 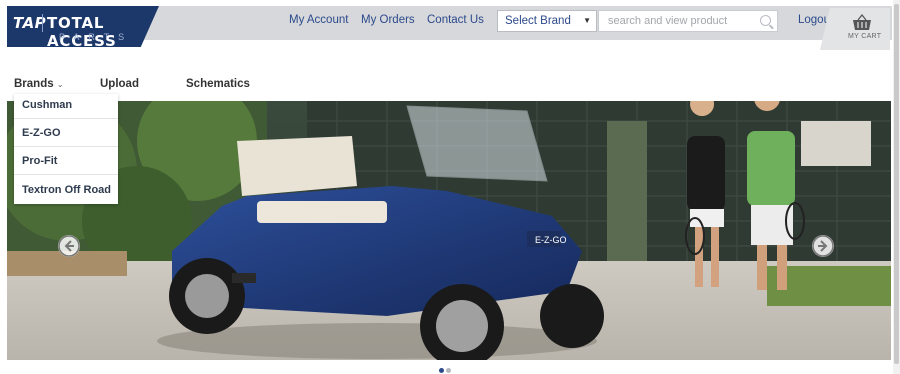 I want to click on logo-separator, so click(x=42, y=23).